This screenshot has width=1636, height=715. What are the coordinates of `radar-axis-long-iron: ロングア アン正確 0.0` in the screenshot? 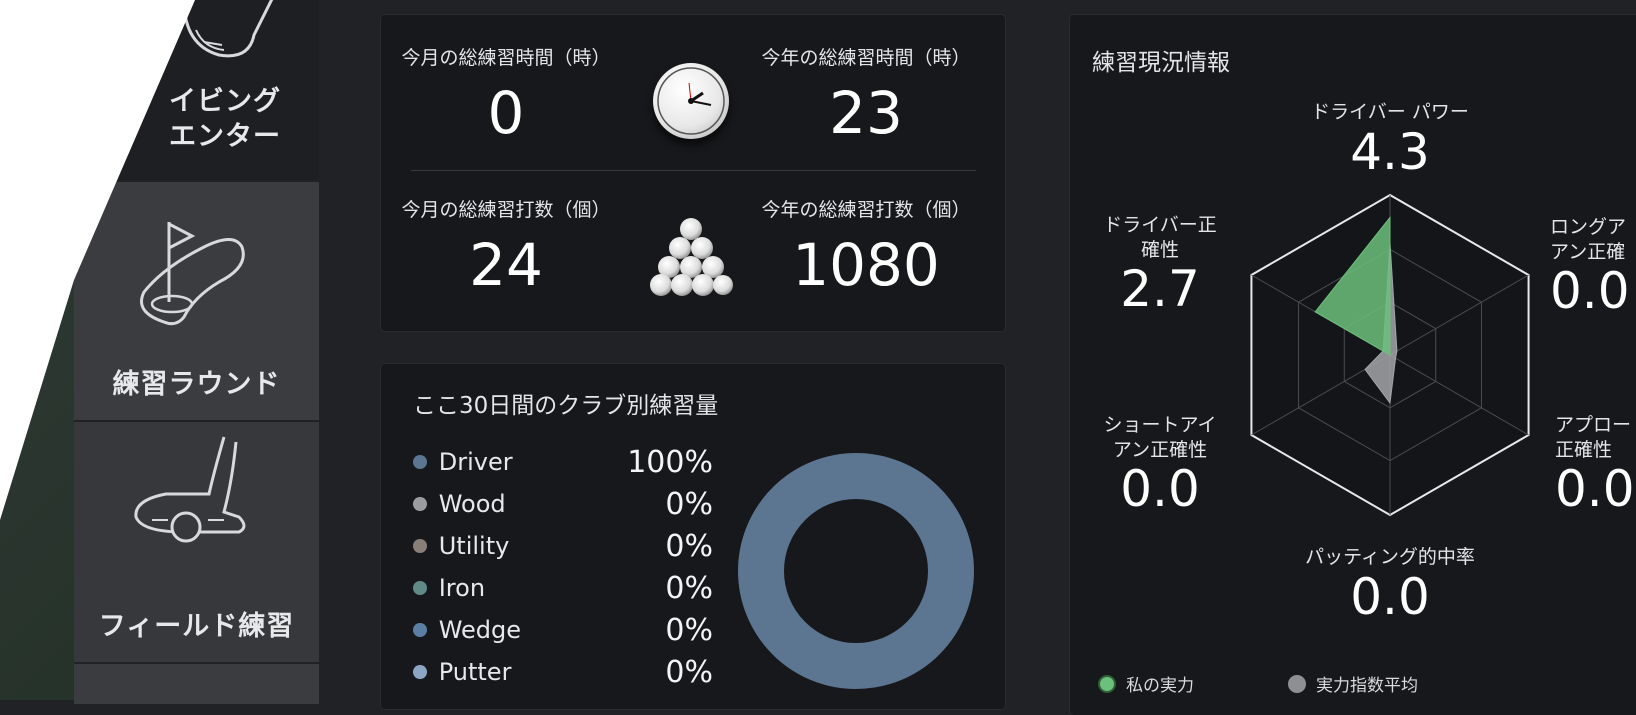 It's located at (1593, 267).